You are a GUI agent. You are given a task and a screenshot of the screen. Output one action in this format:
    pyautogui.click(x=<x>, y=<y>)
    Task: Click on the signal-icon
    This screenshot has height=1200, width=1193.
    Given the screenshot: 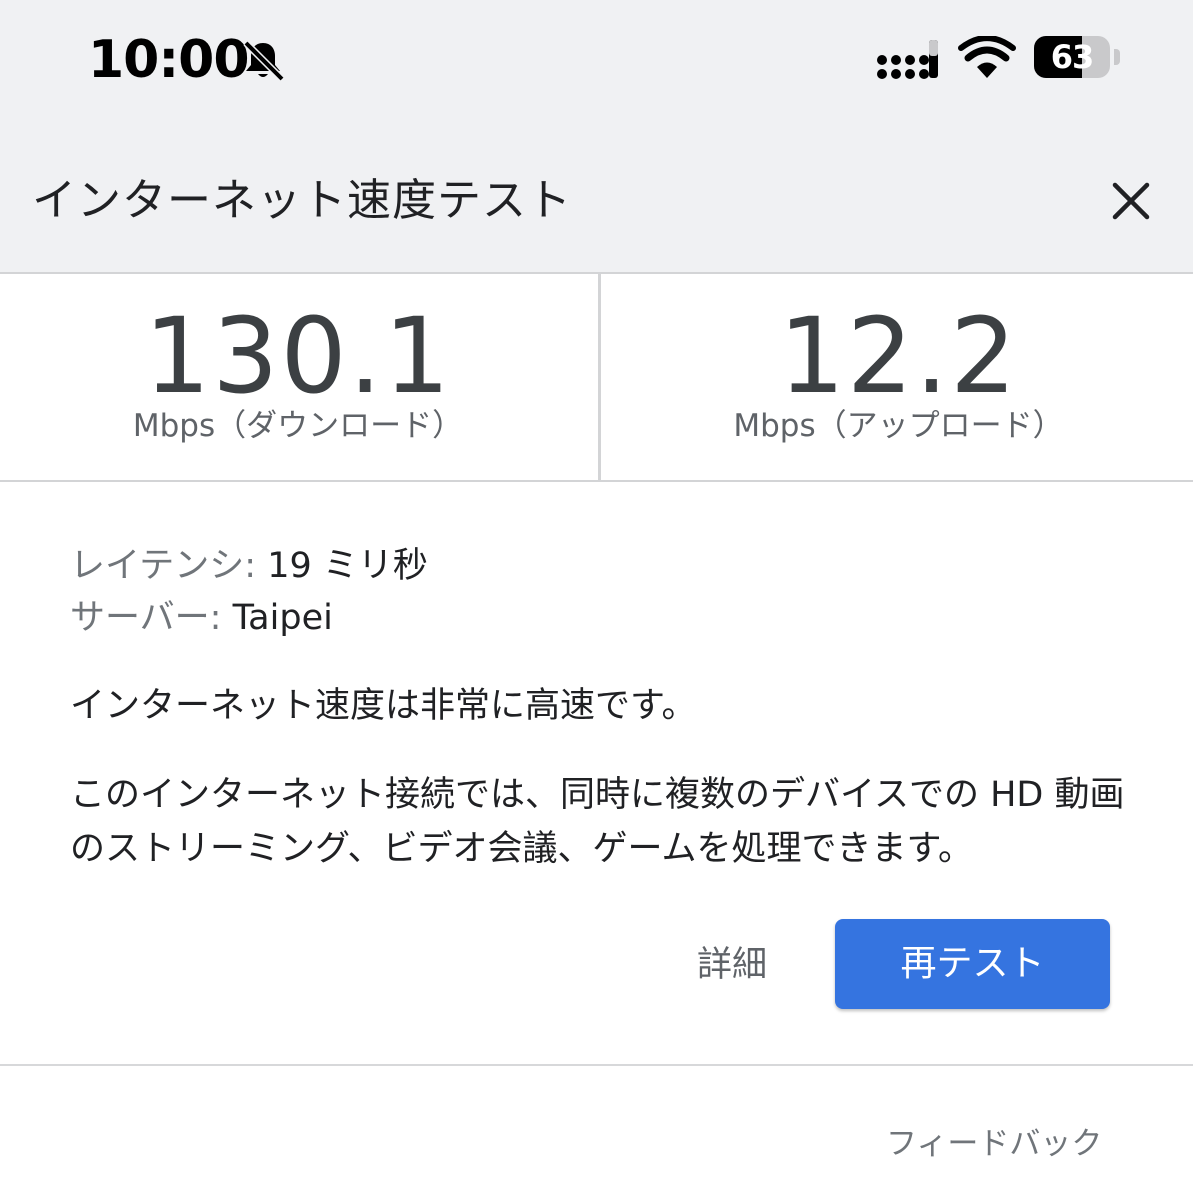 What is the action you would take?
    pyautogui.click(x=907, y=59)
    